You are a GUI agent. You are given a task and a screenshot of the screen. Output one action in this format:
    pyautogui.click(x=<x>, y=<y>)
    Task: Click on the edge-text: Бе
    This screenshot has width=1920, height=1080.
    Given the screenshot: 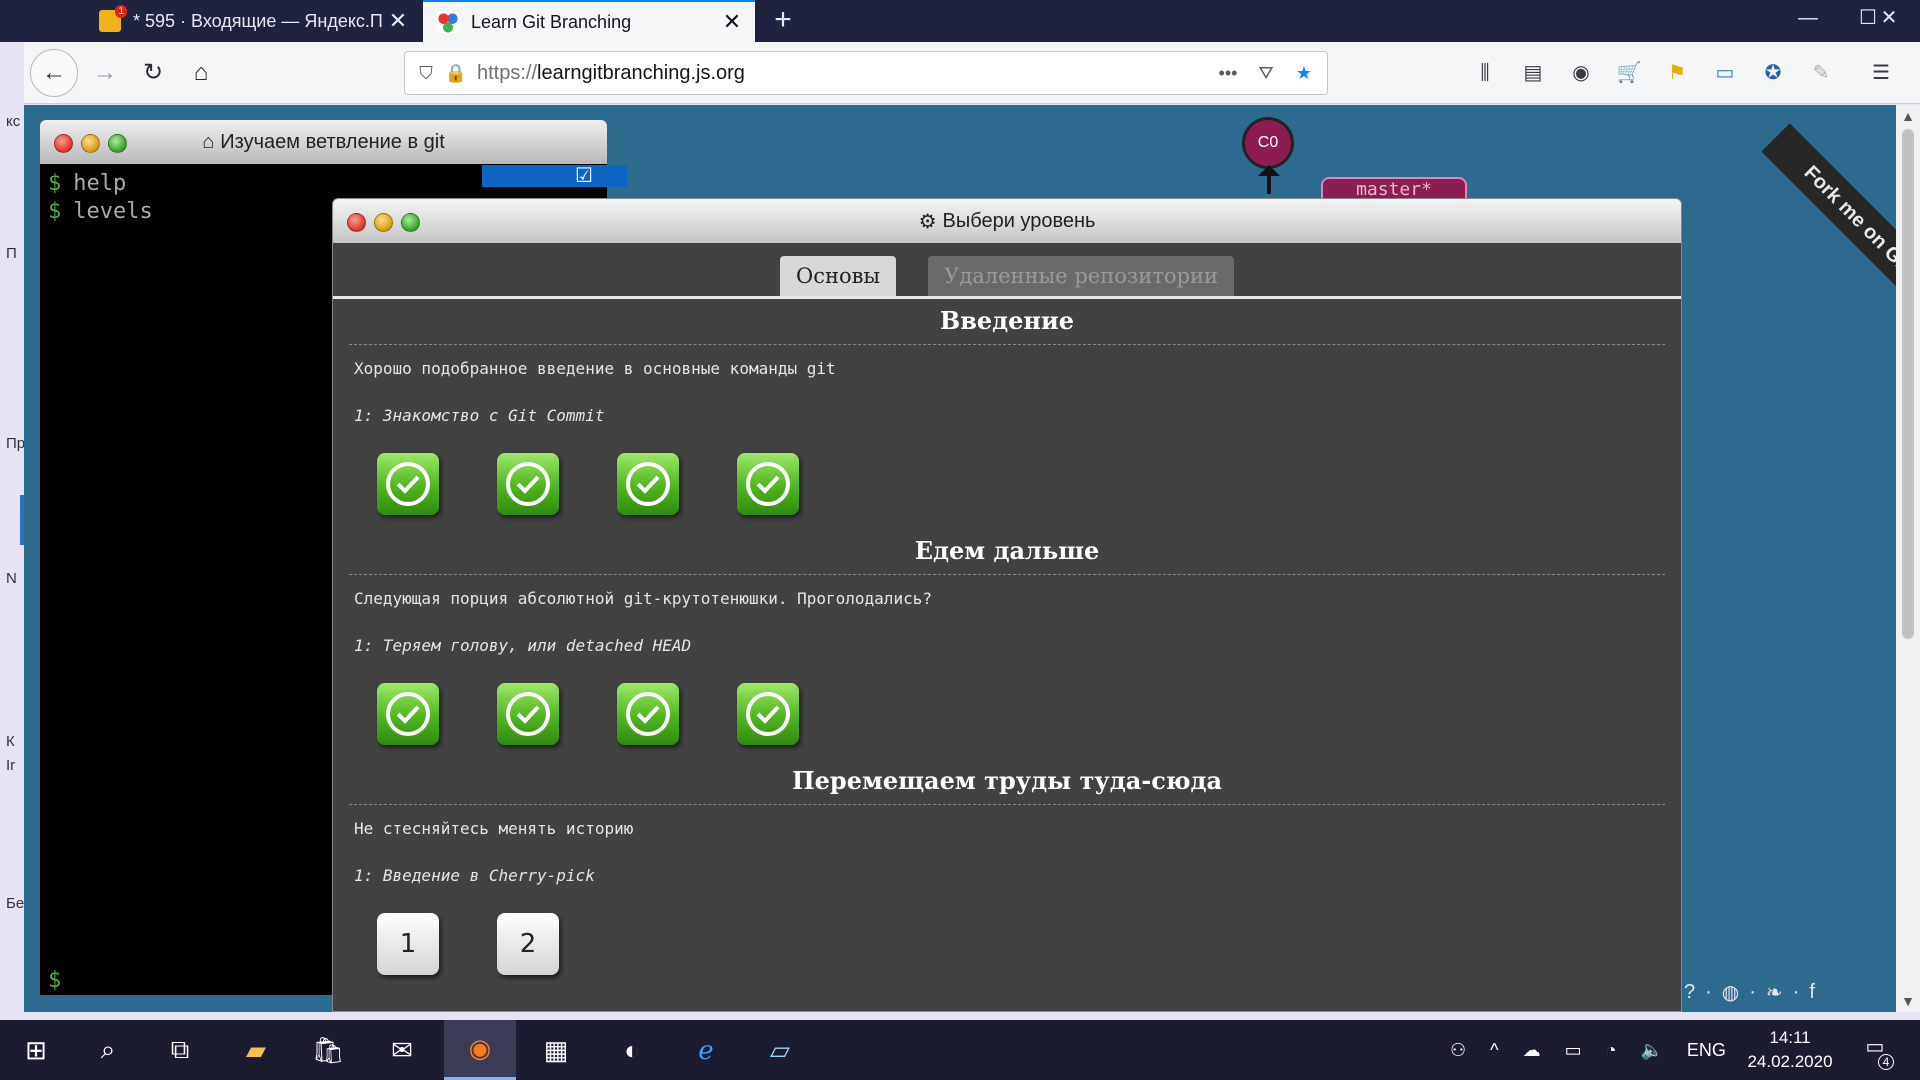 What is the action you would take?
    pyautogui.click(x=15, y=903)
    